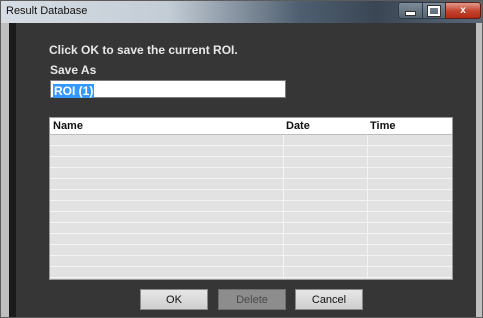 This screenshot has height=318, width=483. Describe the element at coordinates (298, 126) in the screenshot. I see `column-header-date: Date` at that location.